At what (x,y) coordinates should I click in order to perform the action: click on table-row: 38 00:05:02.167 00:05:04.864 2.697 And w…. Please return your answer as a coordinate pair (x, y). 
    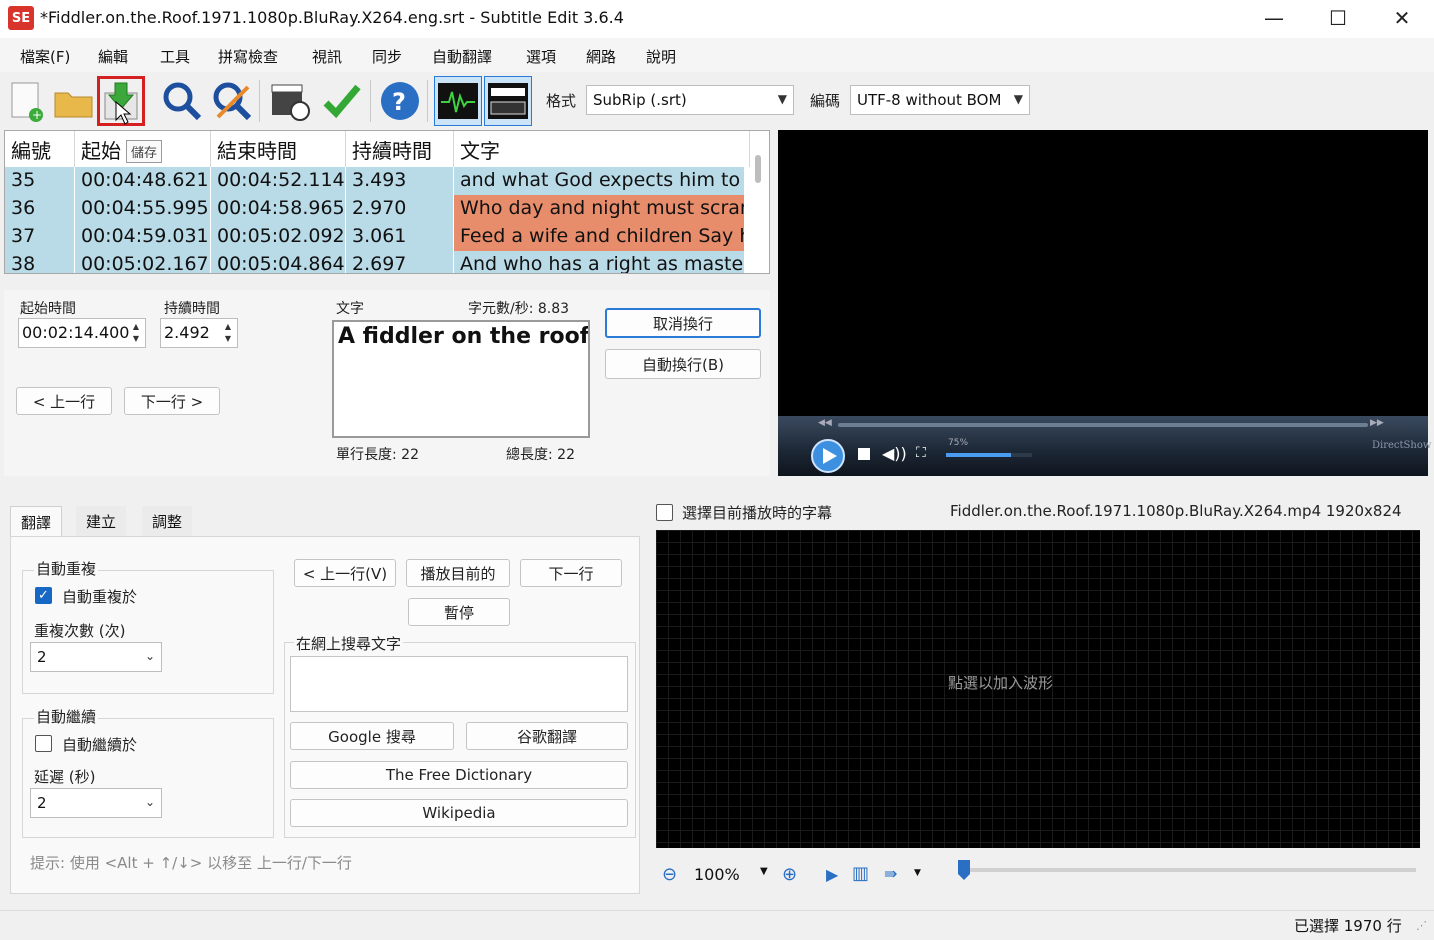
    Looking at the image, I should click on (375, 262).